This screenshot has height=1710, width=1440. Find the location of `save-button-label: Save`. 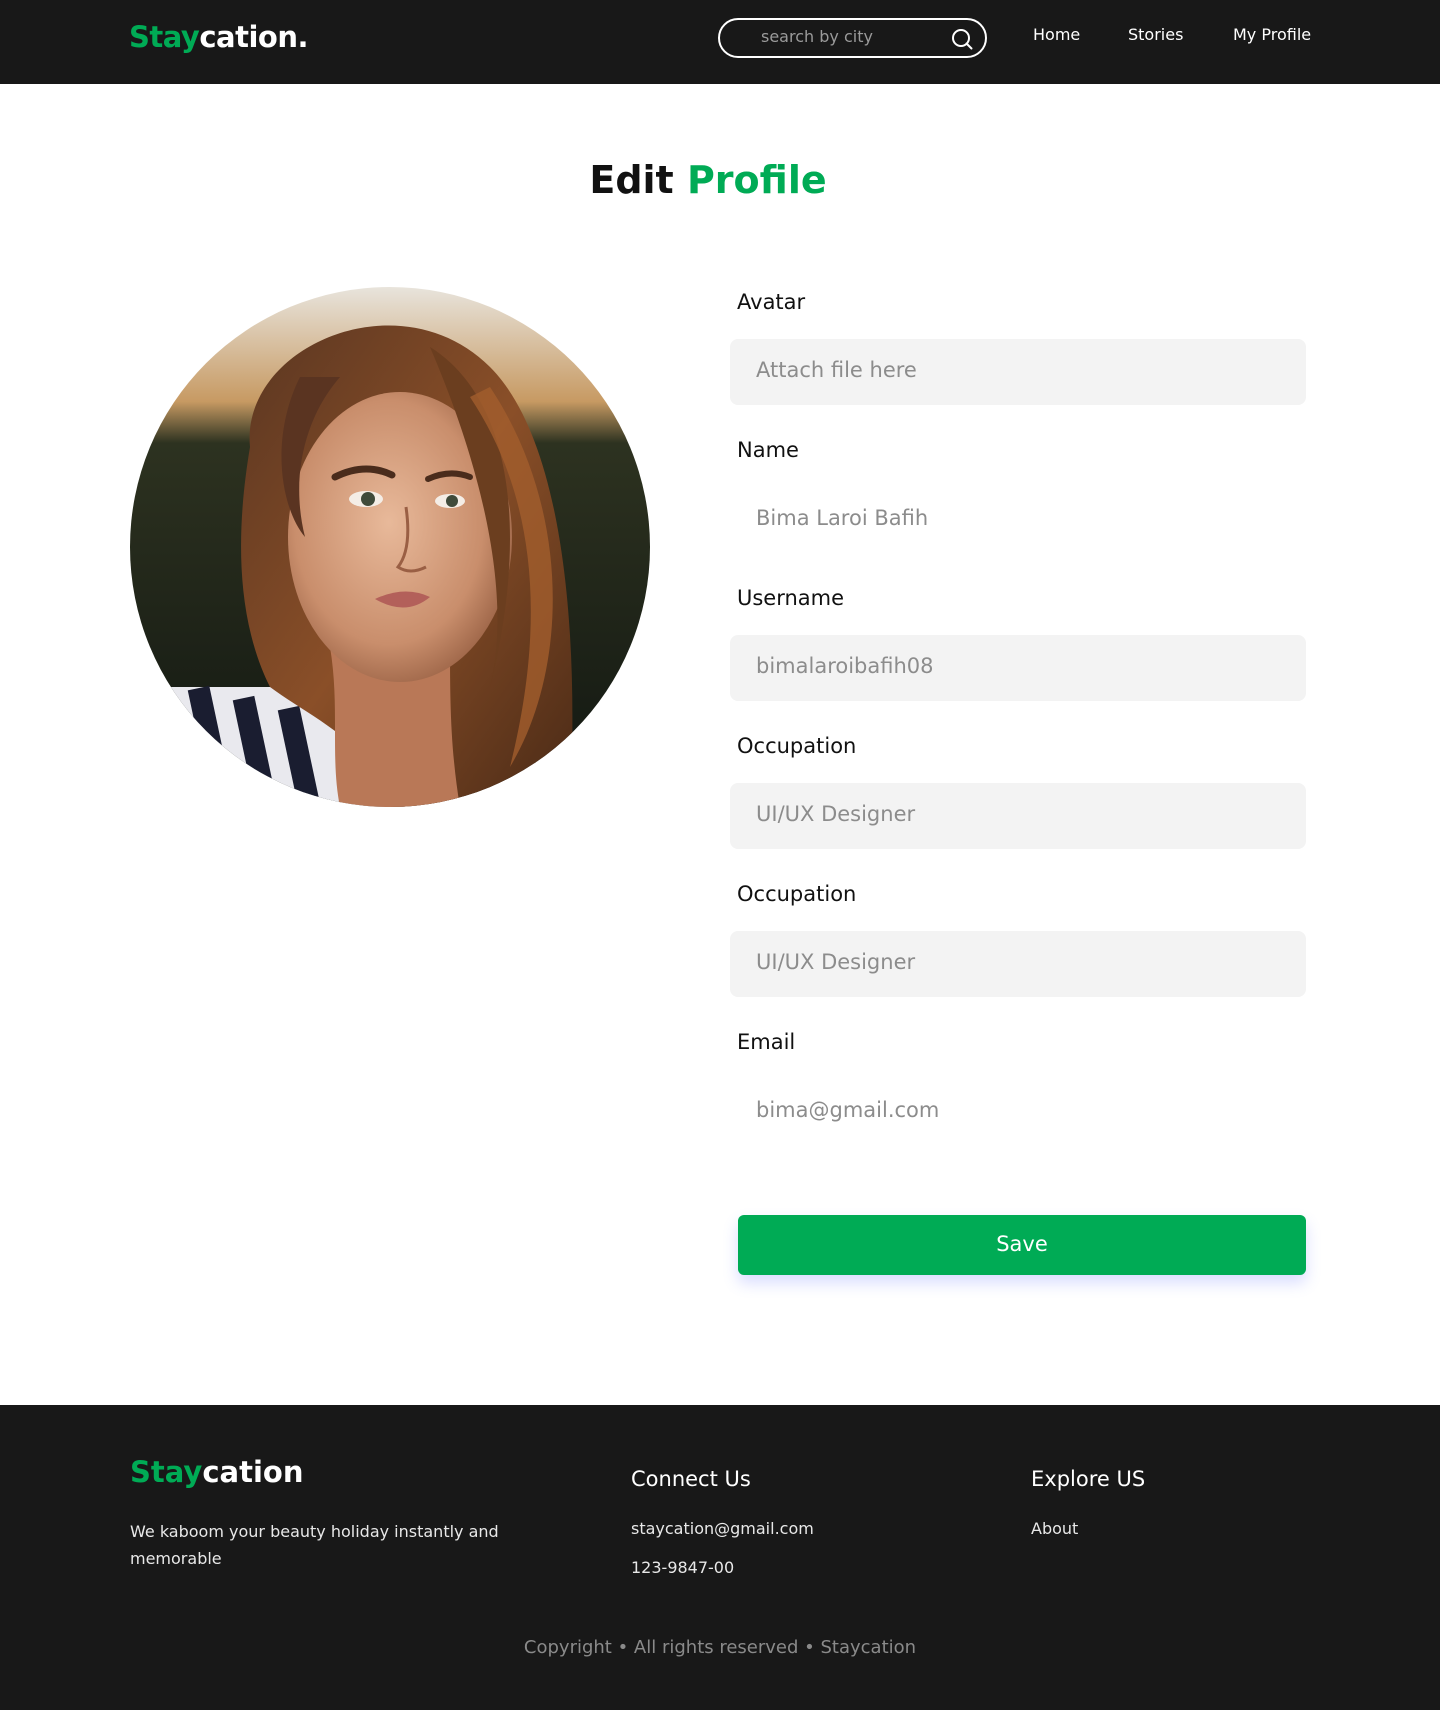

save-button-label: Save is located at coordinates (1022, 1244).